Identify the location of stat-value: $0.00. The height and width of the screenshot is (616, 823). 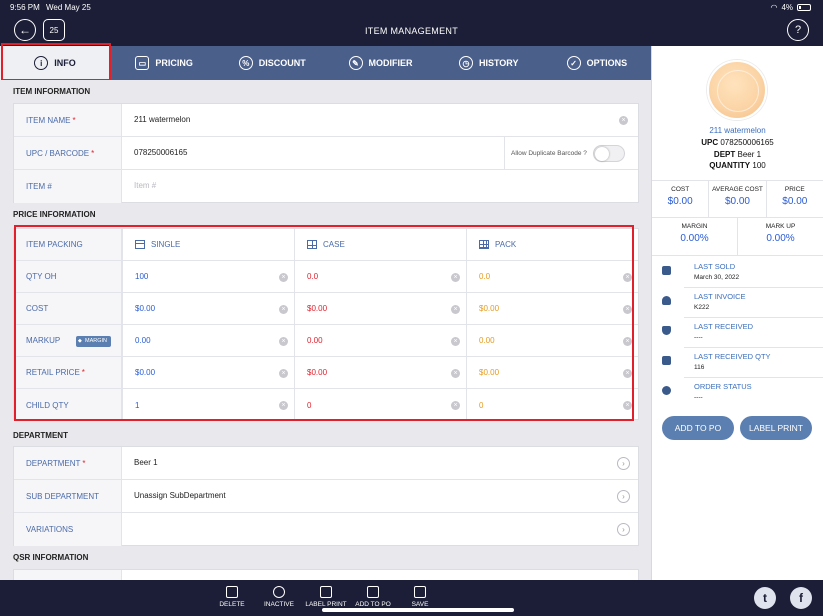
(795, 201).